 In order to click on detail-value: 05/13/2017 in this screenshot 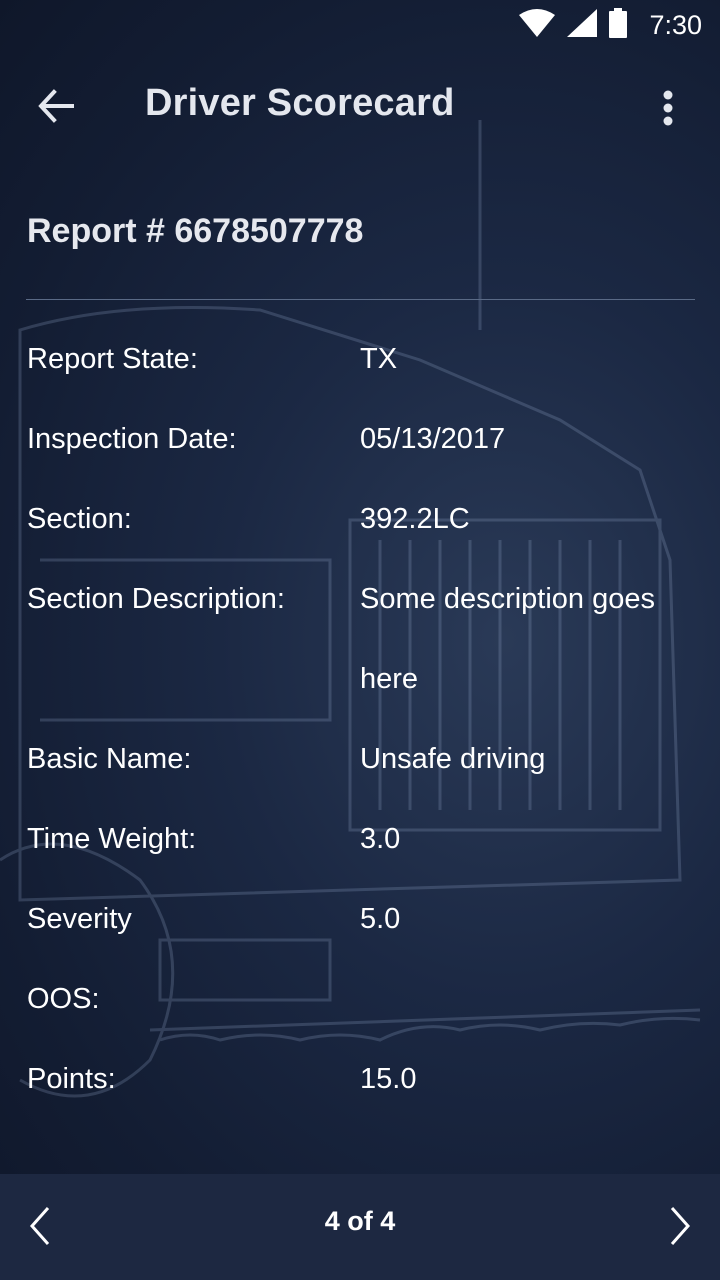, I will do `click(433, 439)`.